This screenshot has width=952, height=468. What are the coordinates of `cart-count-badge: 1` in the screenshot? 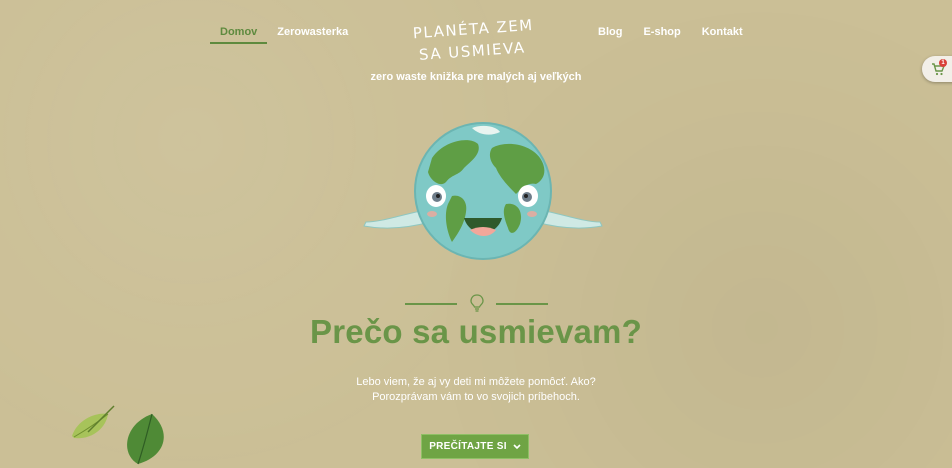 It's located at (943, 63).